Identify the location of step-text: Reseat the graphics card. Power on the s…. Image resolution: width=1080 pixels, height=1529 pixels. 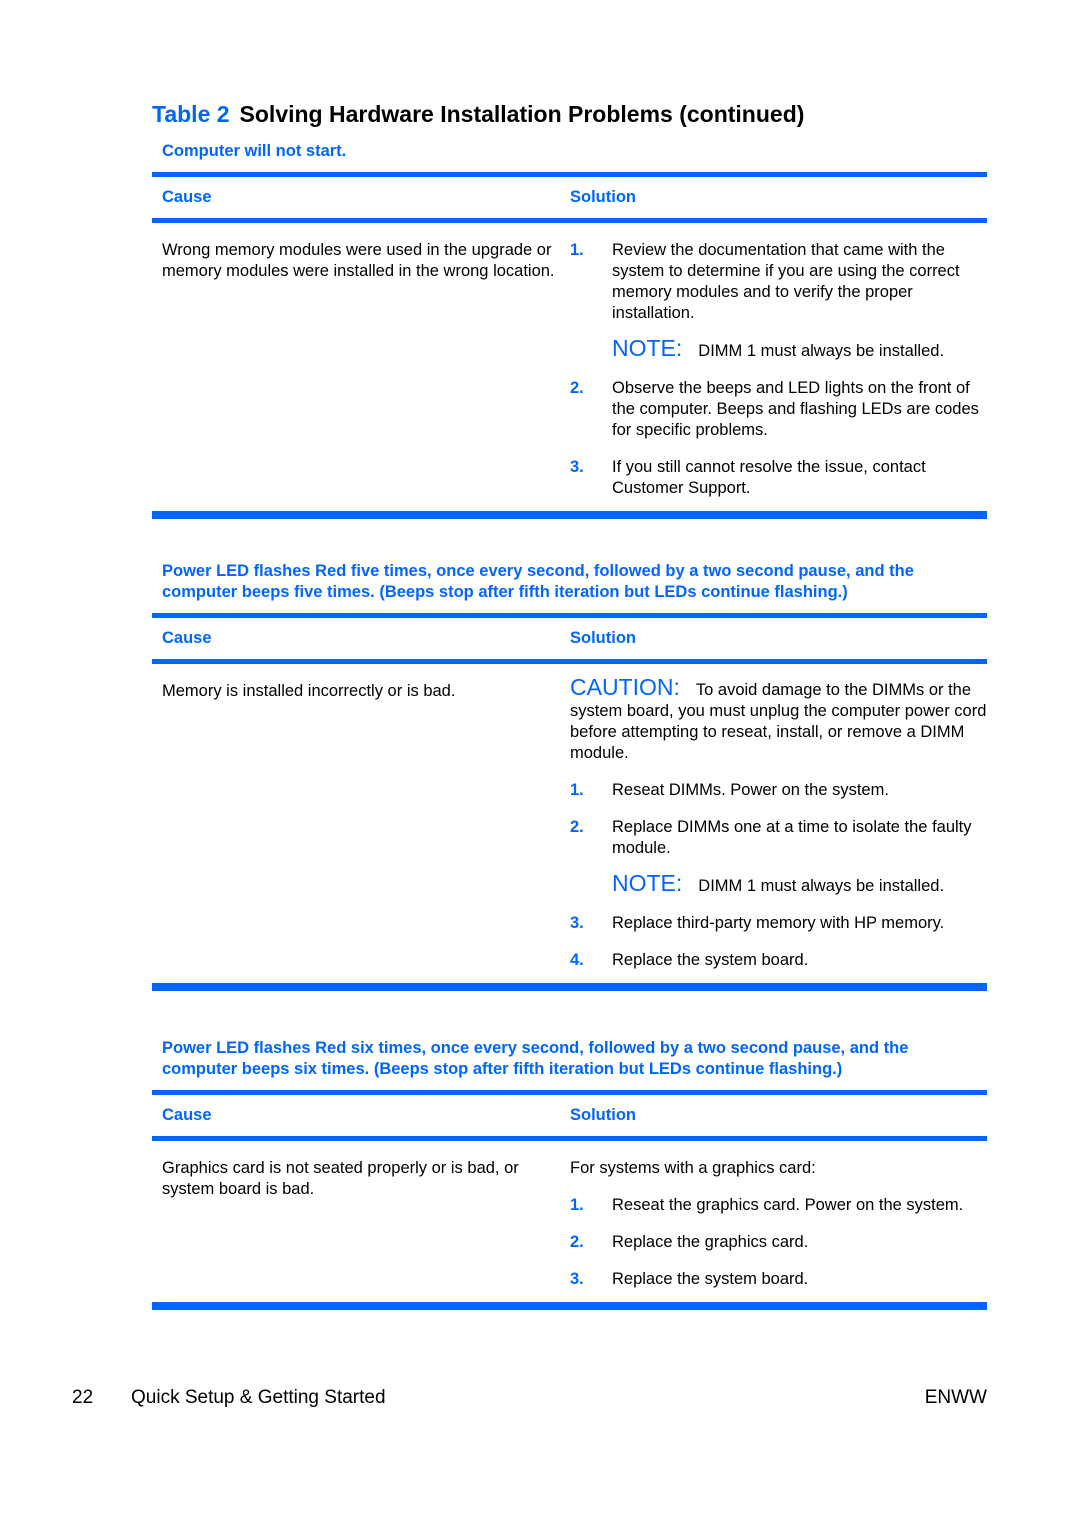
(788, 1205).